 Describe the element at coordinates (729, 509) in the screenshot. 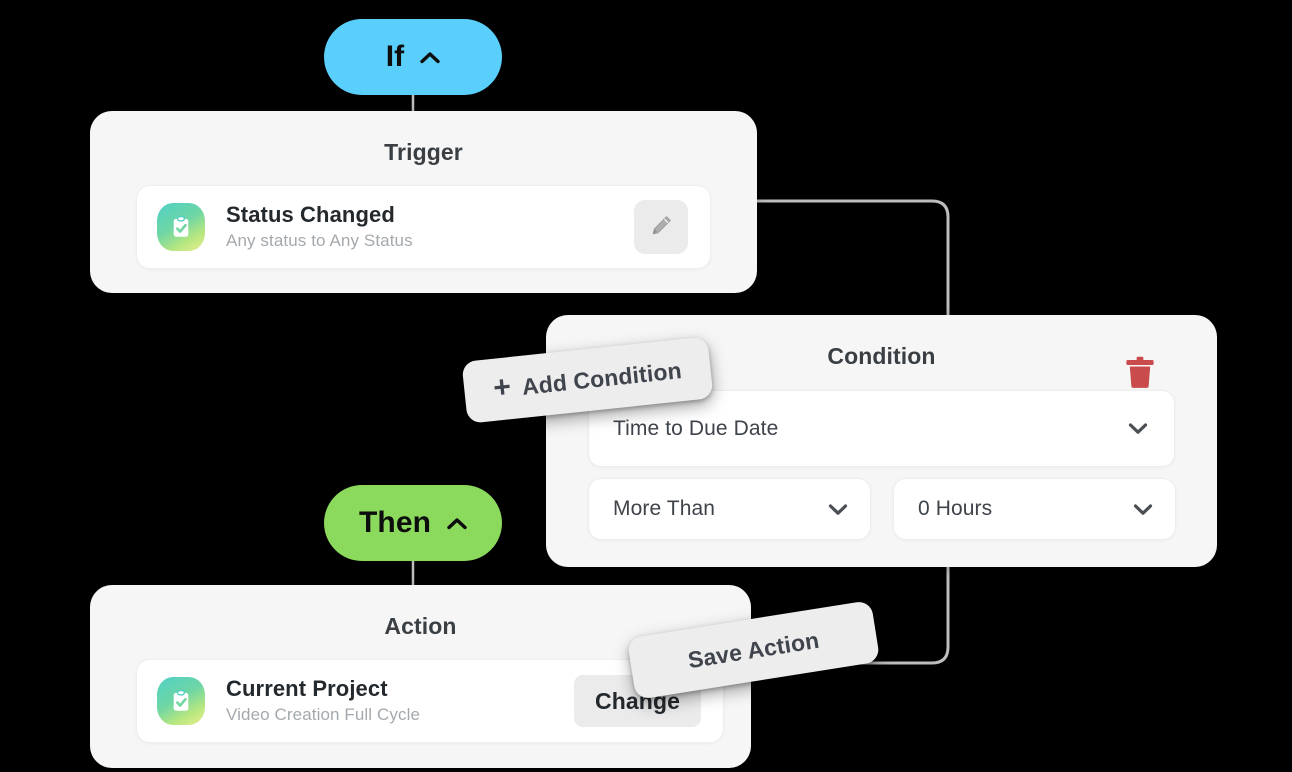

I see `condition-operator-select: More Than` at that location.